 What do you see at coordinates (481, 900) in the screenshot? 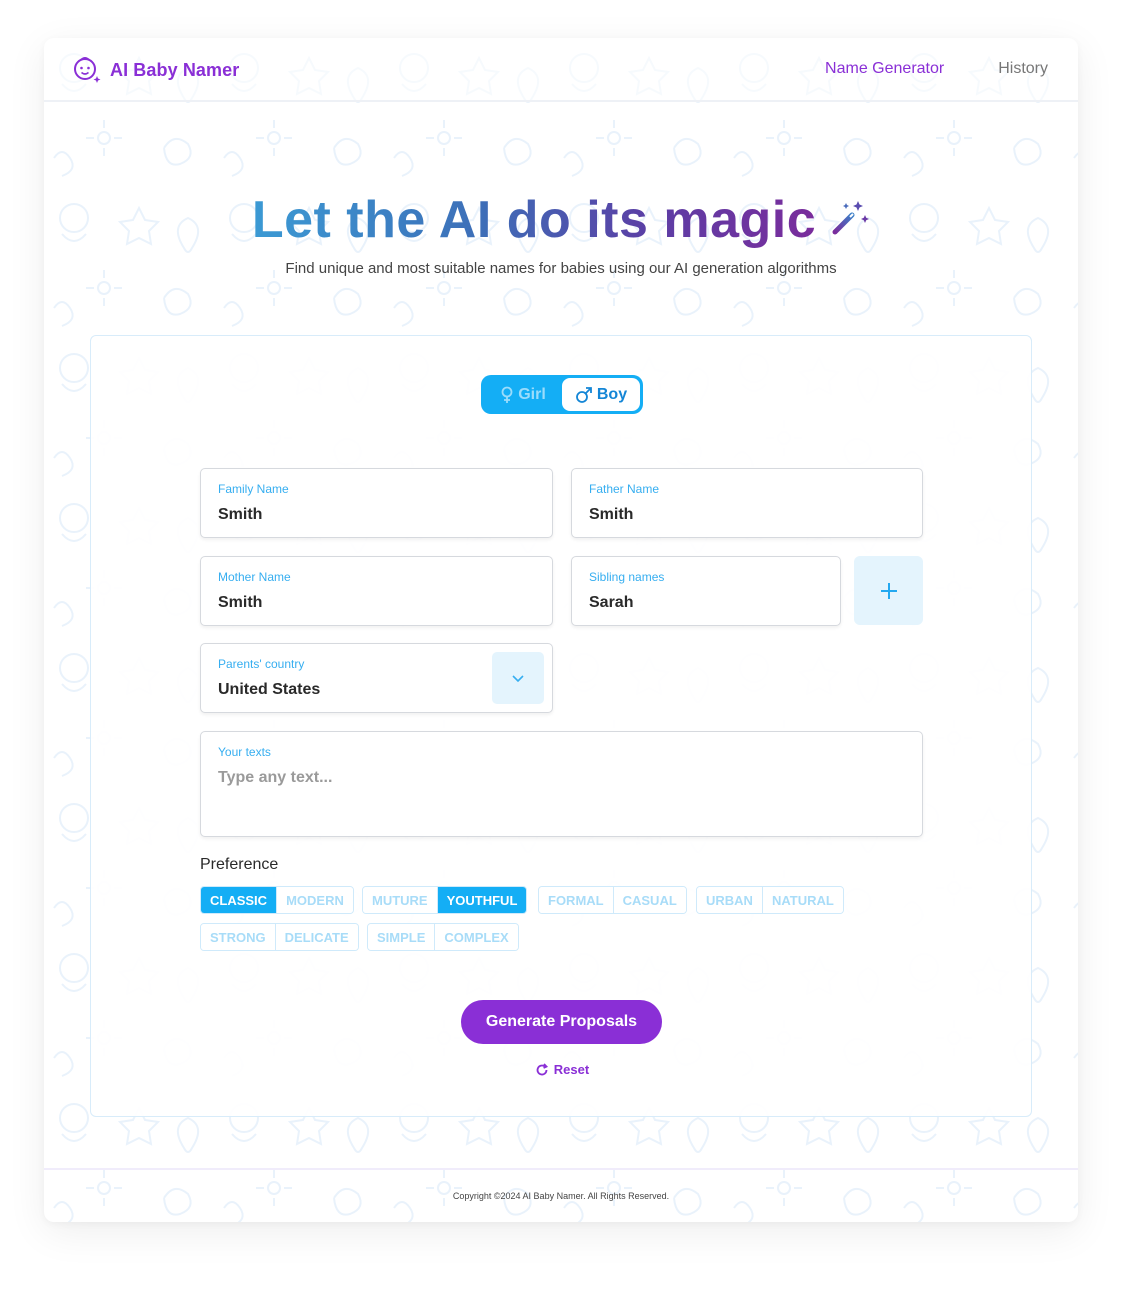
I see `pref-youthful: YOUTHFUL` at bounding box center [481, 900].